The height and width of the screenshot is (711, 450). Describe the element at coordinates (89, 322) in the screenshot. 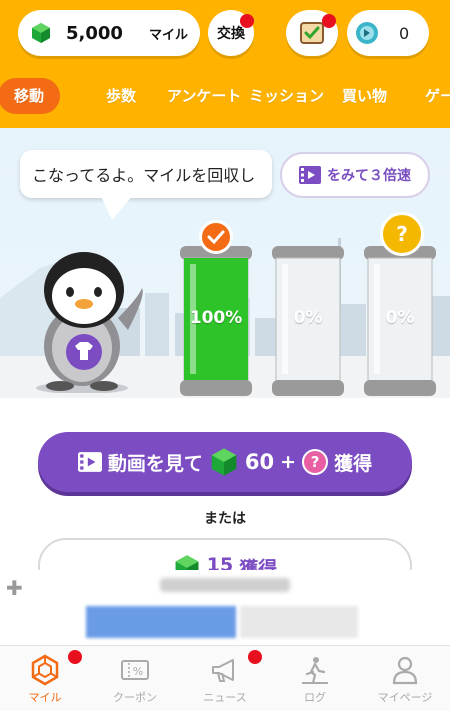

I see `penguin-mascot` at that location.